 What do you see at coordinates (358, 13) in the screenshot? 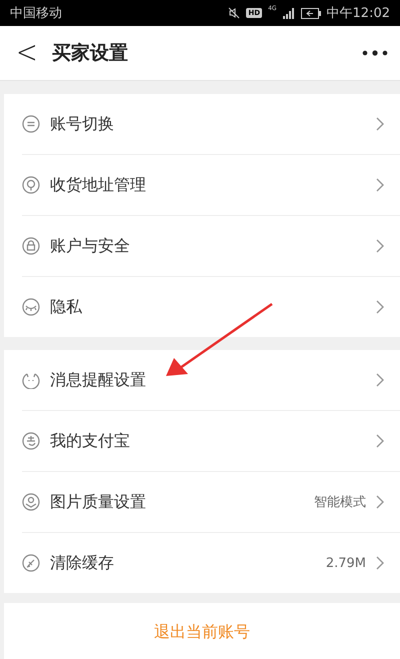
I see `clock-time: 中午12:02` at bounding box center [358, 13].